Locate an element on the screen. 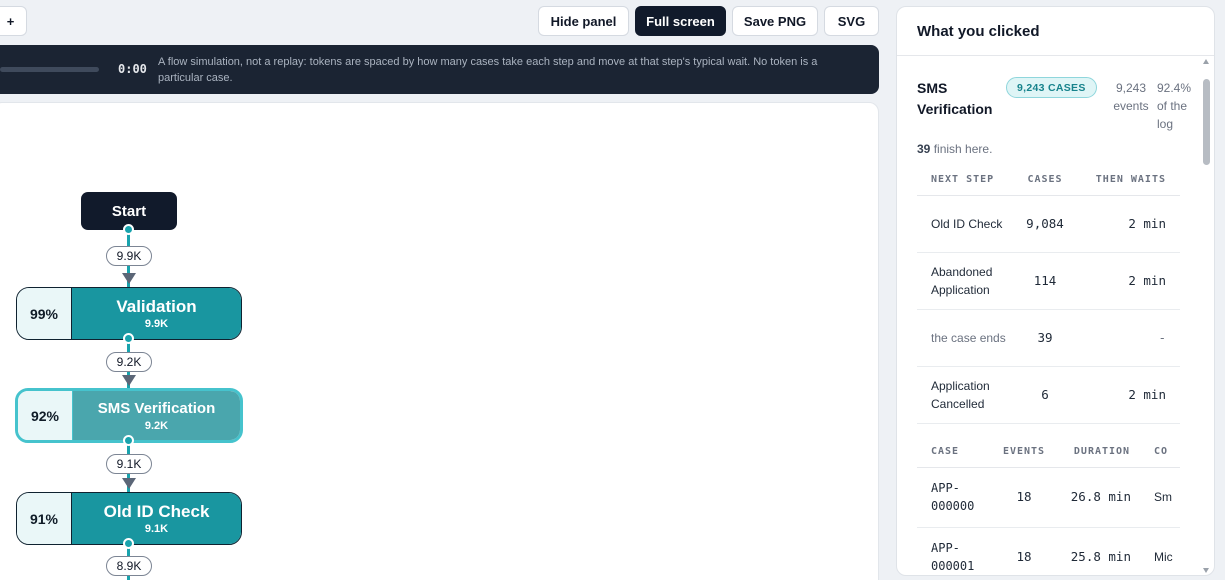  column-header: CO is located at coordinates (1162, 452).